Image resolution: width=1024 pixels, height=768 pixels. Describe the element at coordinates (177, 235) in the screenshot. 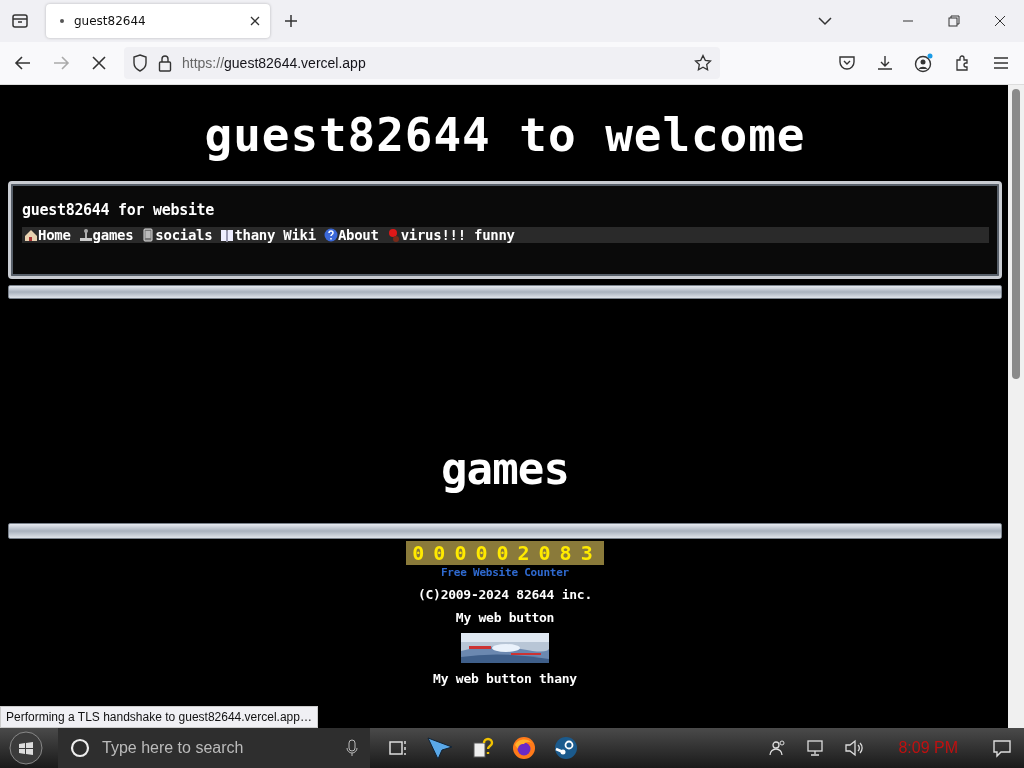

I see `nav-link: socials` at that location.